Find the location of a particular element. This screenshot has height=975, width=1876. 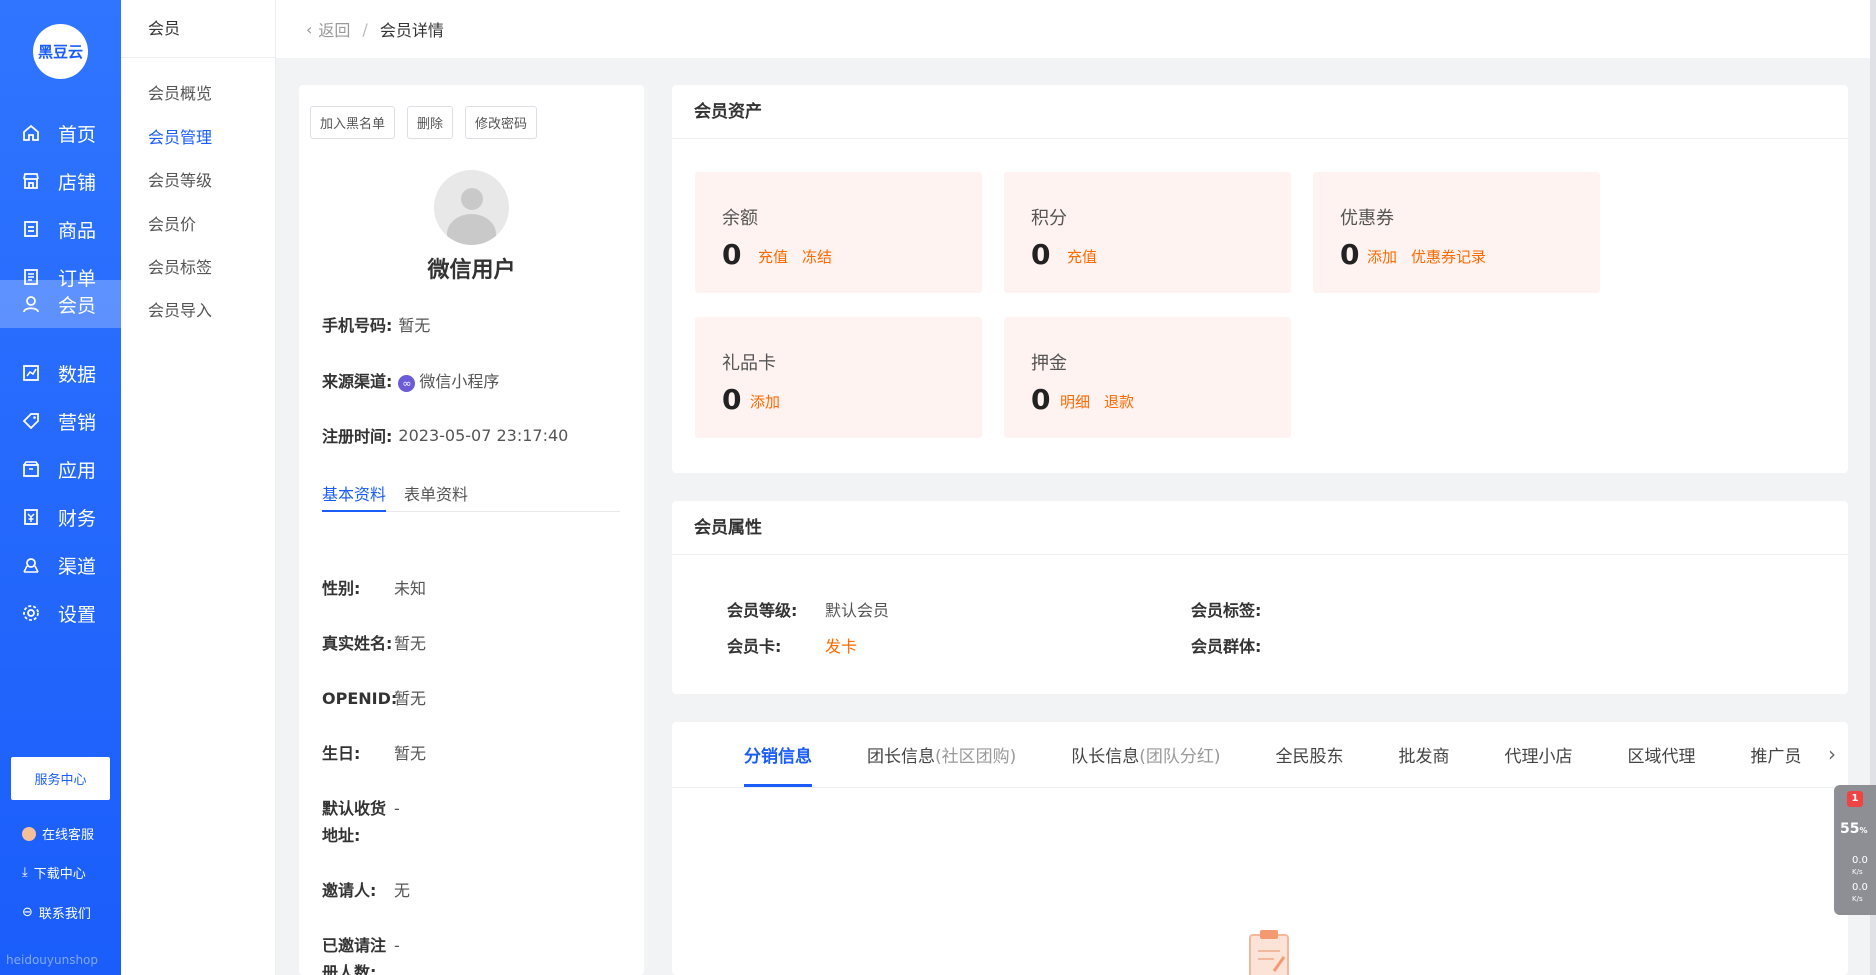

phone-value: 暂无 is located at coordinates (414, 325).